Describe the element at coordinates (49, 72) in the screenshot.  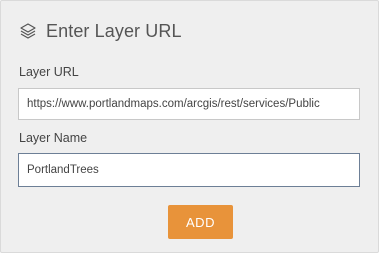
I see `layer-url-label: Layer URL` at that location.